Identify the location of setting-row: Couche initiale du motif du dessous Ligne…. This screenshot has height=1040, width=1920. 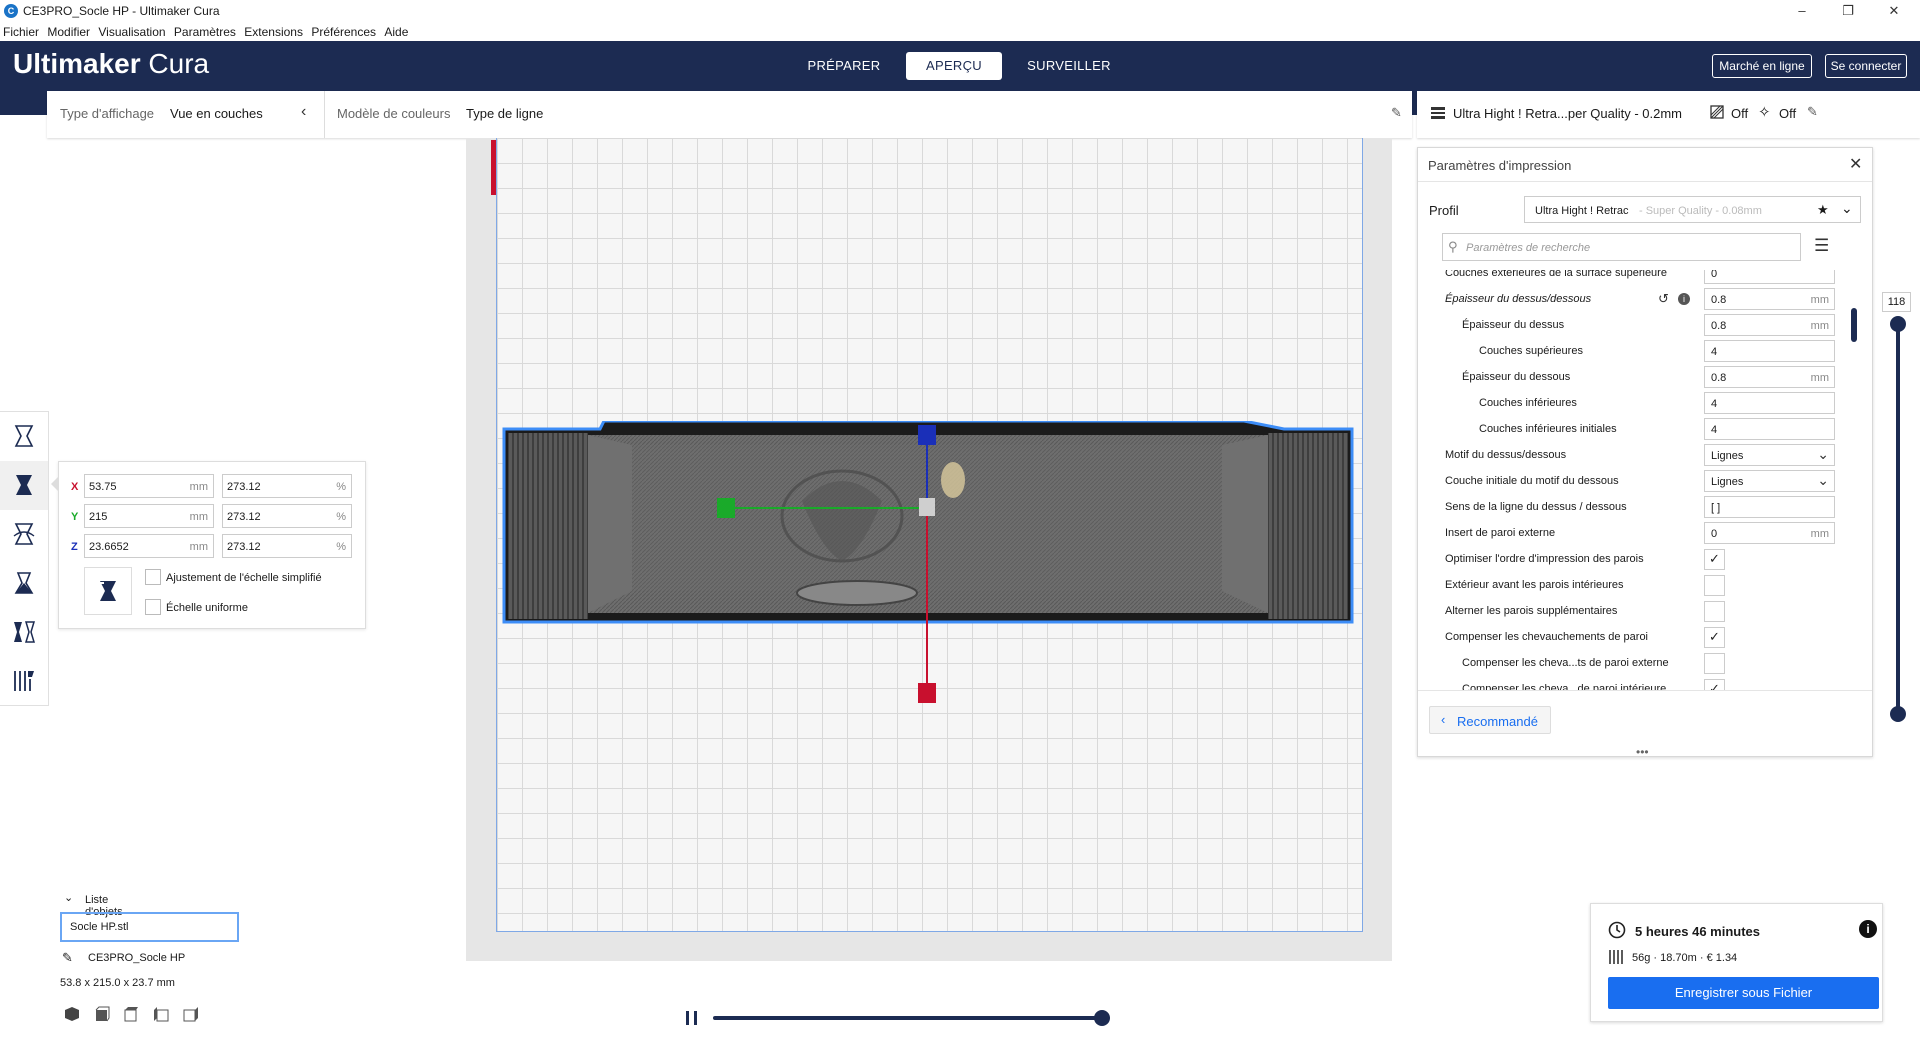
(1630, 481).